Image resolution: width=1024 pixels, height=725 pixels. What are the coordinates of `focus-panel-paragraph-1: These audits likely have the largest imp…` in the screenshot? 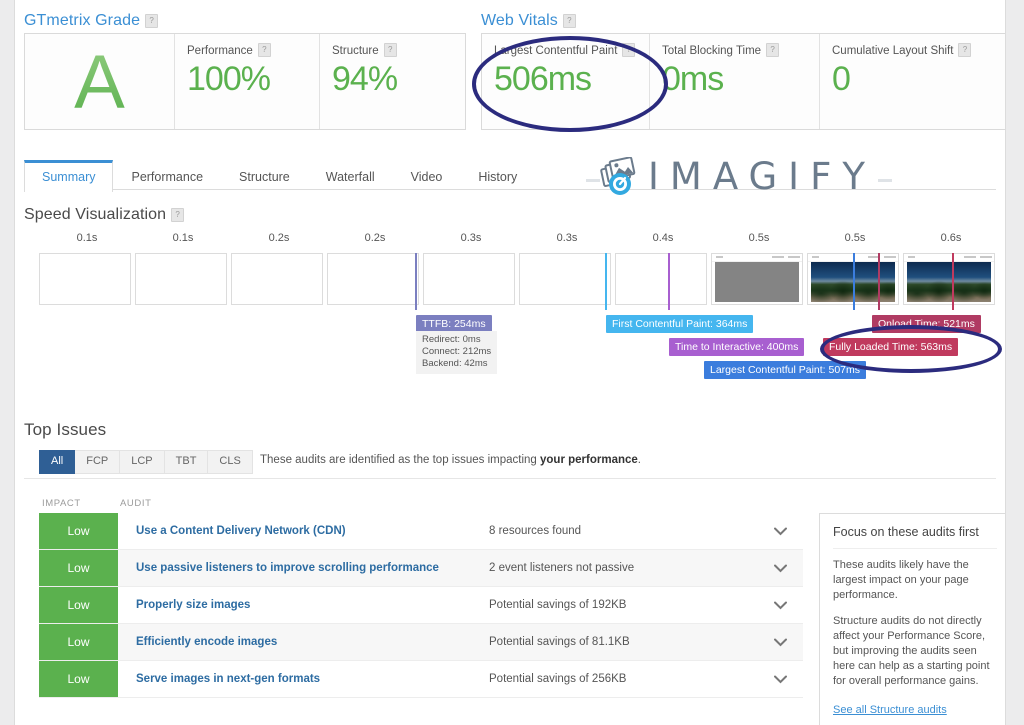 It's located at (901, 580).